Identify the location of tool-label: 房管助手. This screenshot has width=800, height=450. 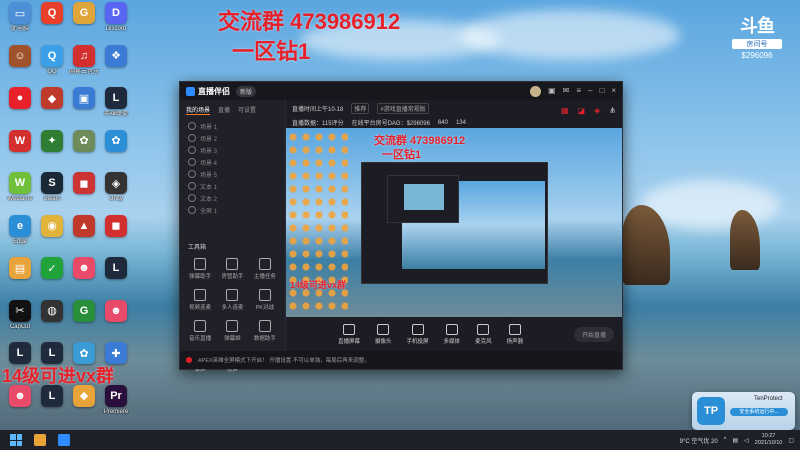
(232, 277).